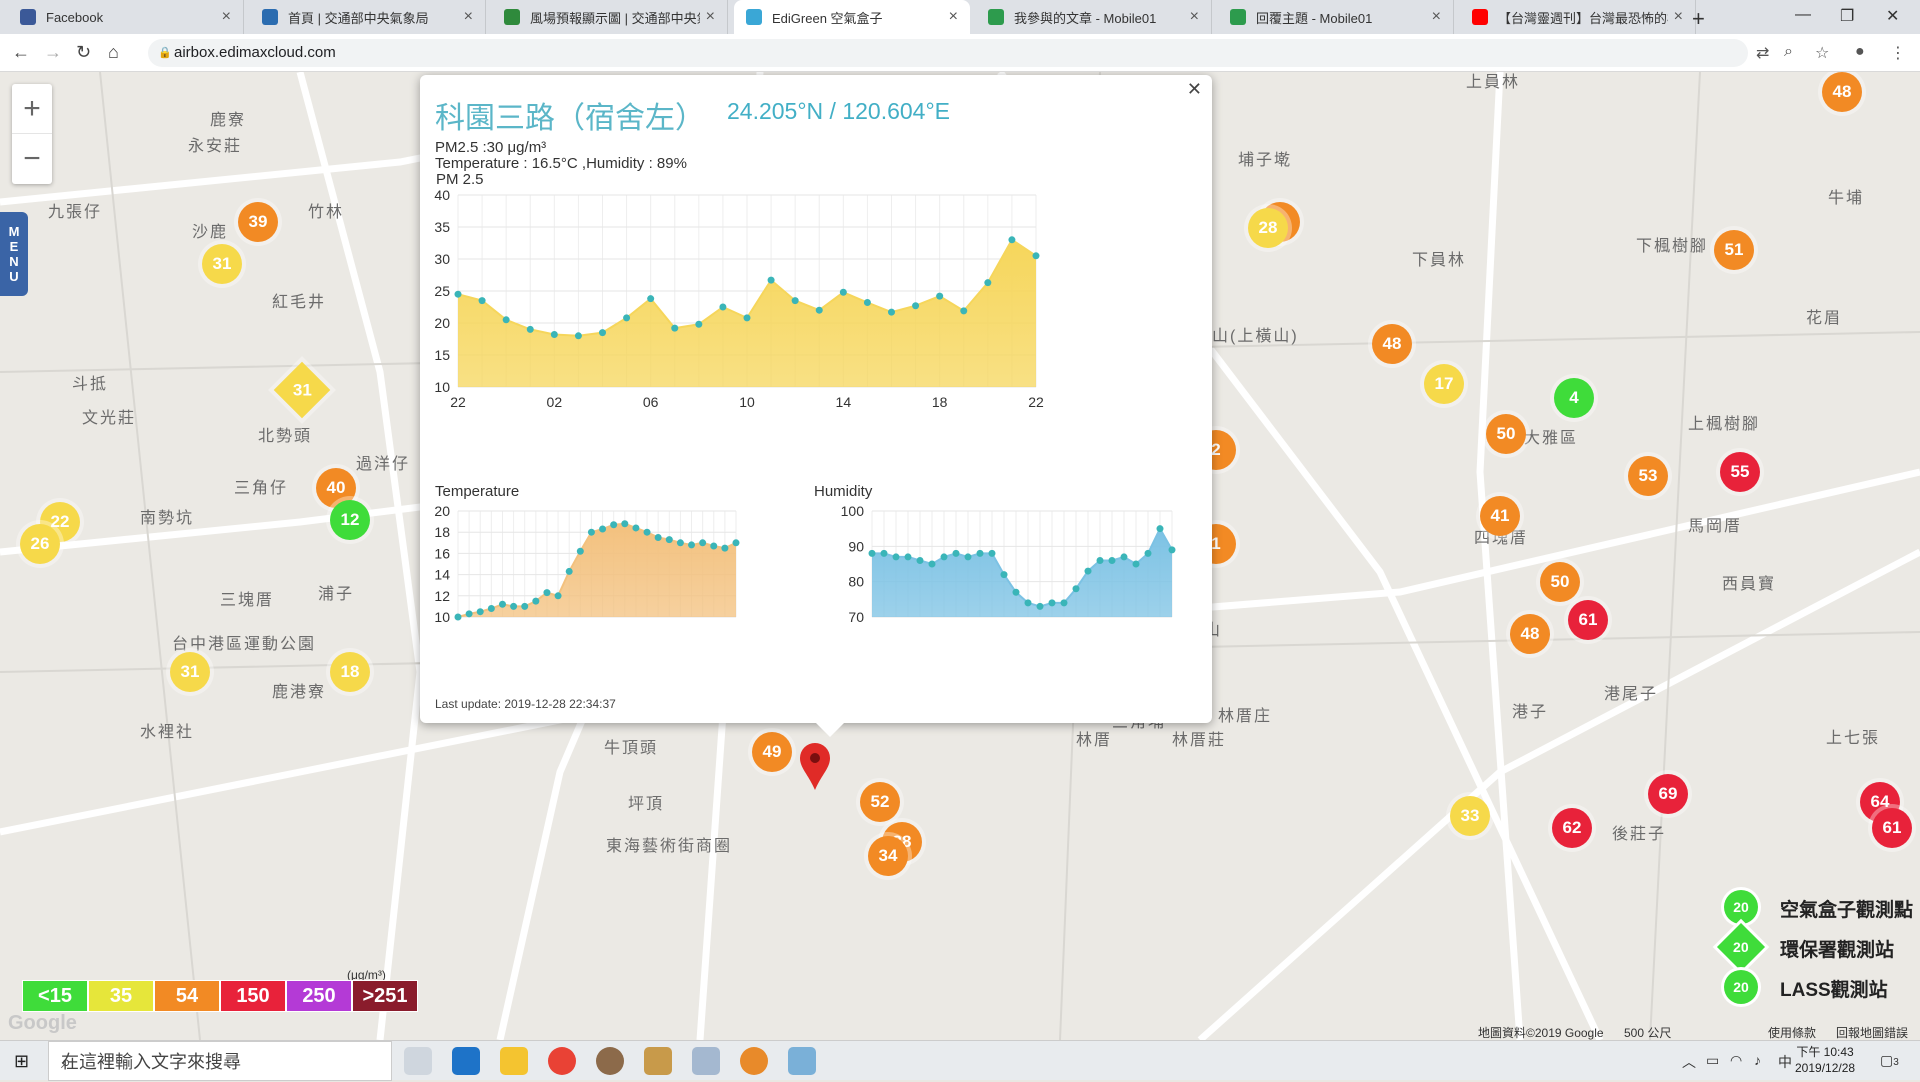 This screenshot has width=1920, height=1082. Describe the element at coordinates (55, 996) in the screenshot. I see `aqi-level: <15` at that location.